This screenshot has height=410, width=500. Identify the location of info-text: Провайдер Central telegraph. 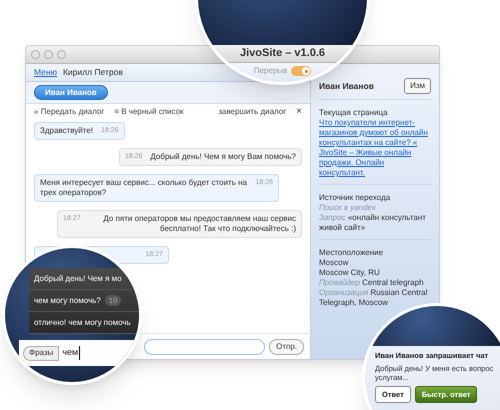
(372, 283).